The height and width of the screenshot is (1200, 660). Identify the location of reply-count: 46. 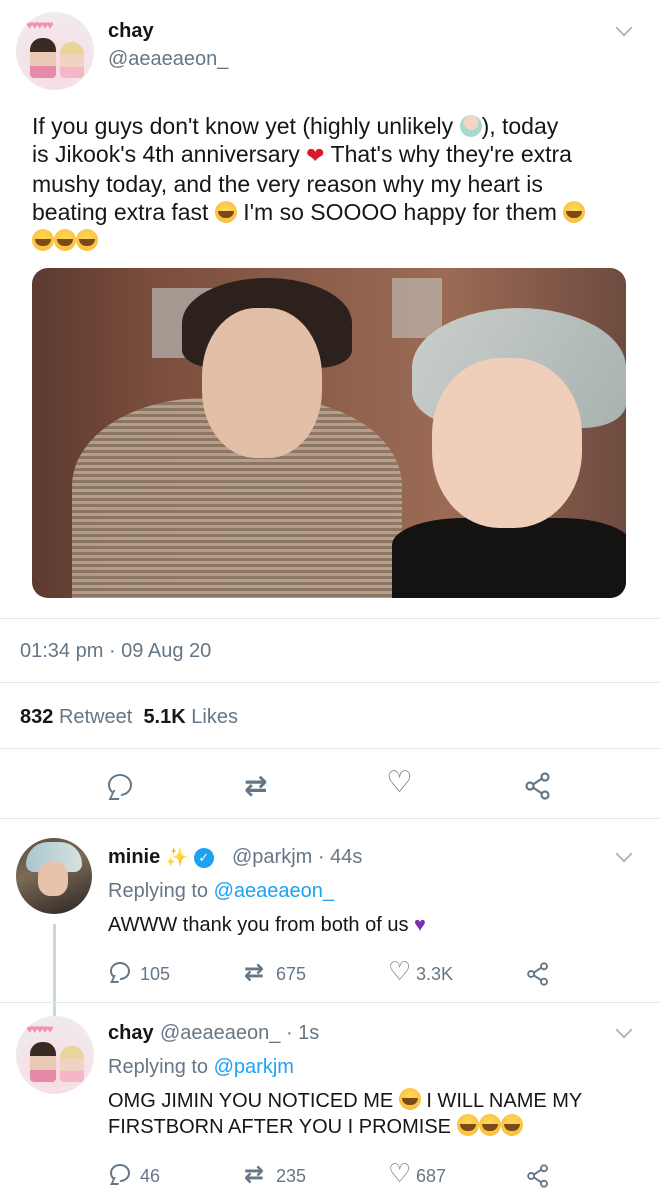
(150, 1176).